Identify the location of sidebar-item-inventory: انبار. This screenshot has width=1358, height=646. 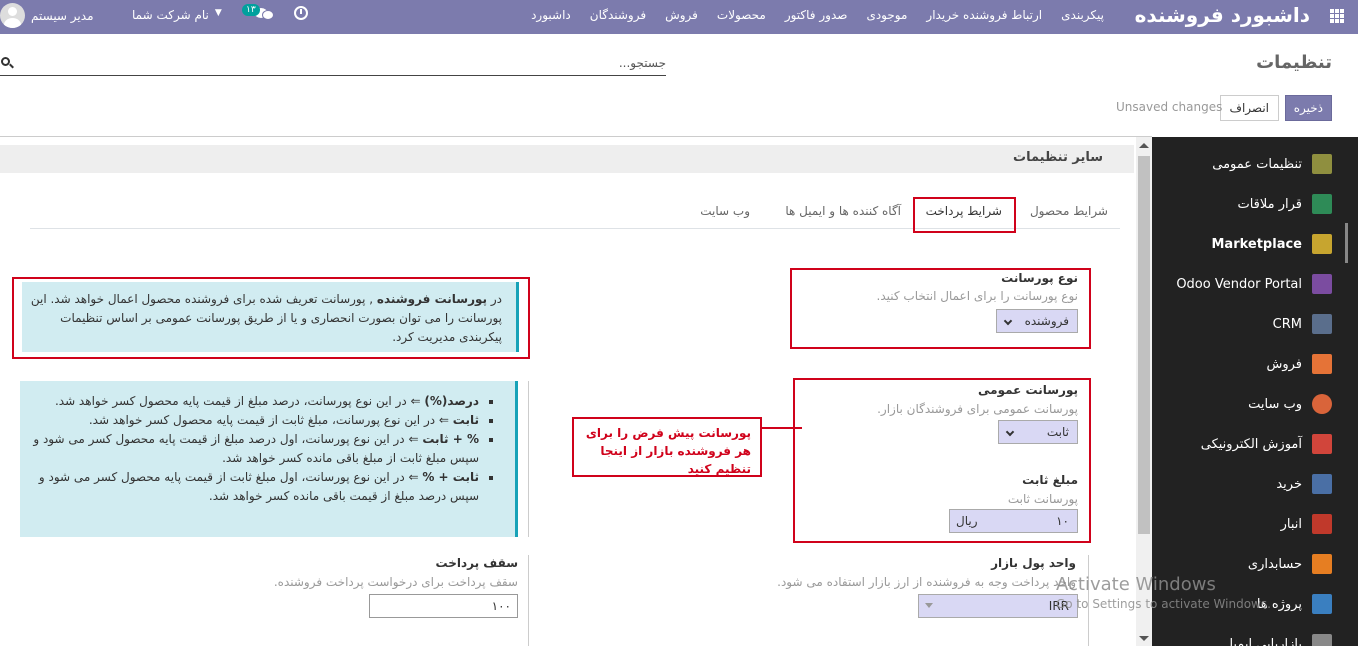
(1306, 524).